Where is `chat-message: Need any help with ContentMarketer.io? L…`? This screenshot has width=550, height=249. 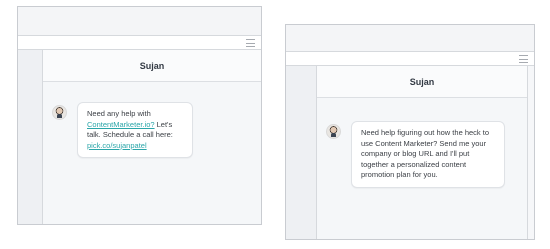
chat-message: Need any help with ContentMarketer.io? L… is located at coordinates (122, 130).